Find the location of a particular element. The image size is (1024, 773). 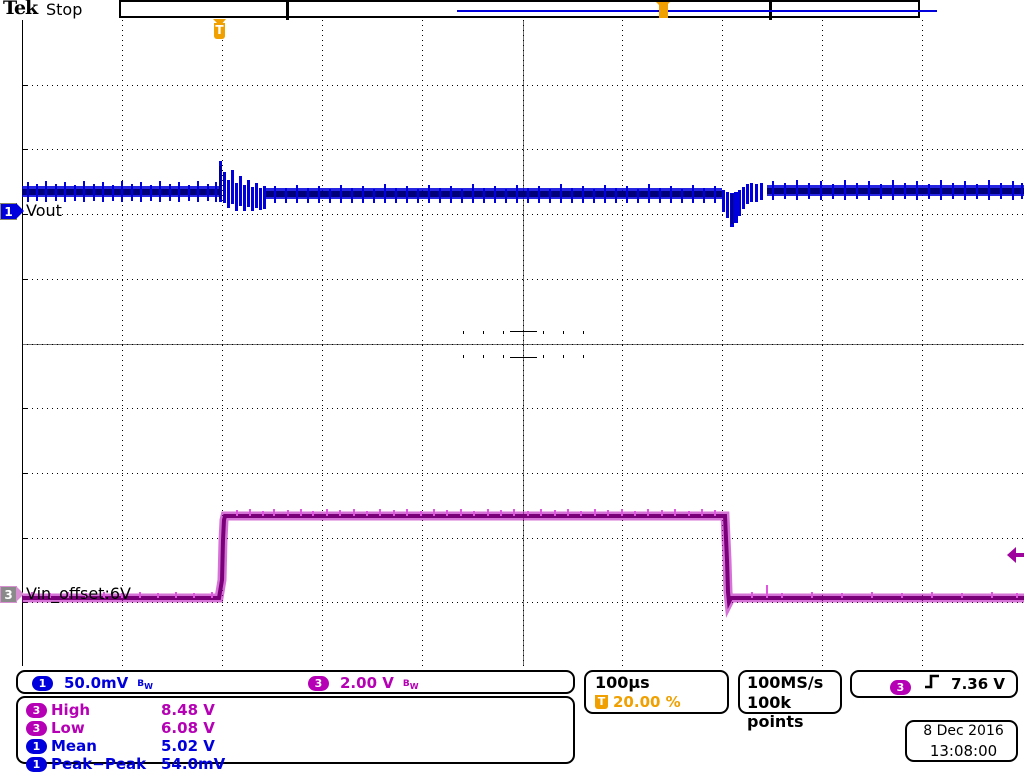

trigger-badge-label: T is located at coordinates (219, 31).